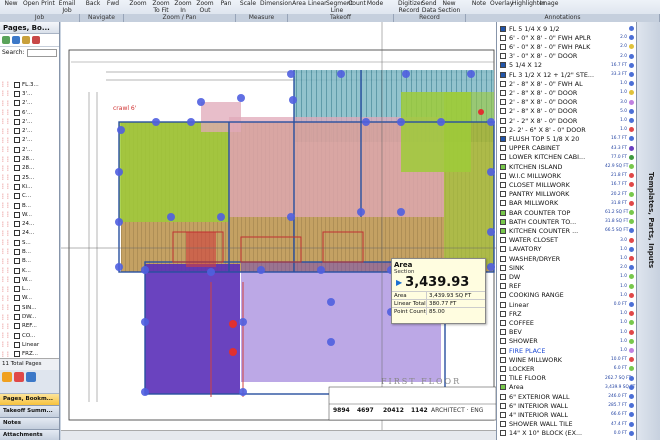 Image resolution: width=660 pixels, height=440 pixels. Describe the element at coordinates (566, 166) in the screenshot. I see `takeoff-item: KITCHEN ISLAND 42.9 SQ FT` at that location.